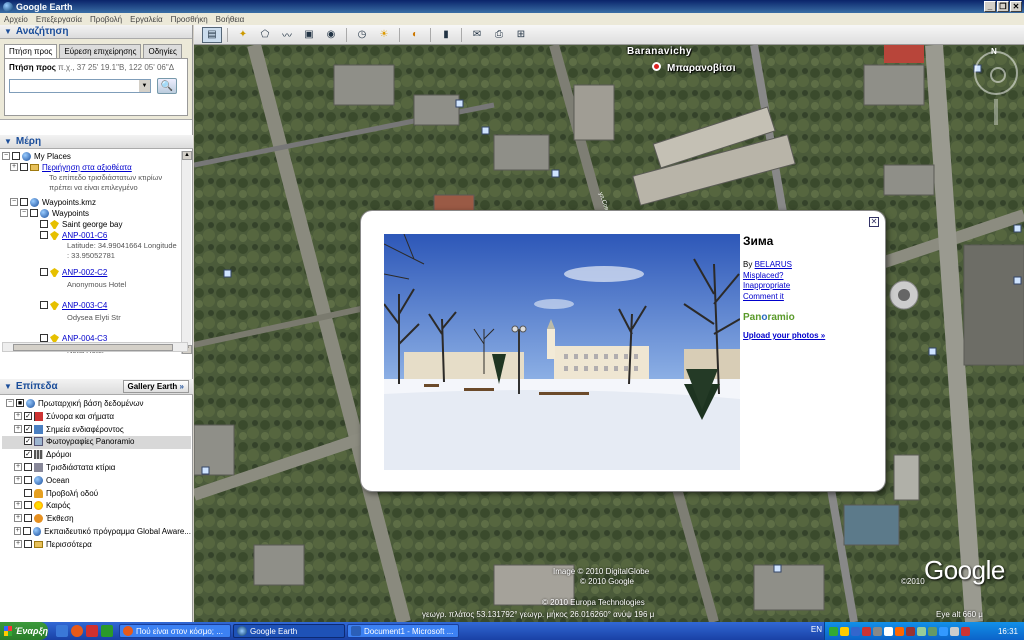 This screenshot has height=640, width=1024. I want to click on tree-link: ANP-001-C6, so click(84, 235).